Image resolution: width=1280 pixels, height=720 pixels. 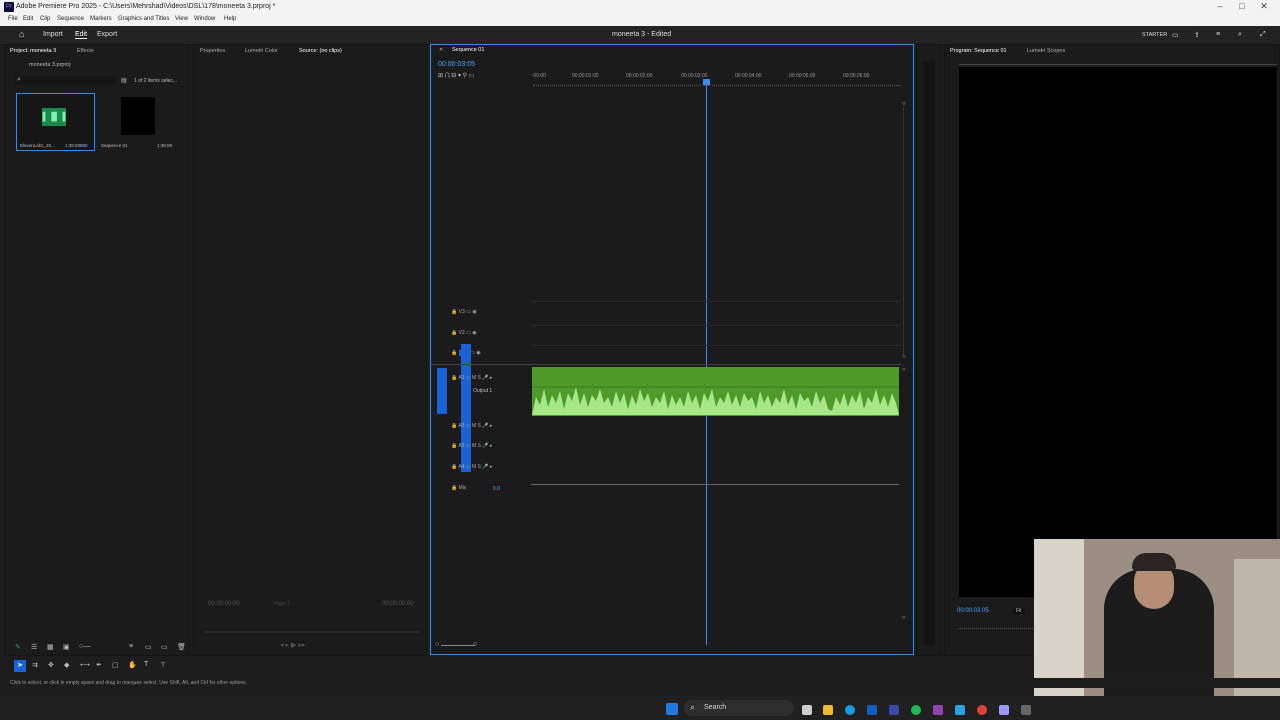 What do you see at coordinates (982, 710) in the screenshot?
I see `chrome-icon` at bounding box center [982, 710].